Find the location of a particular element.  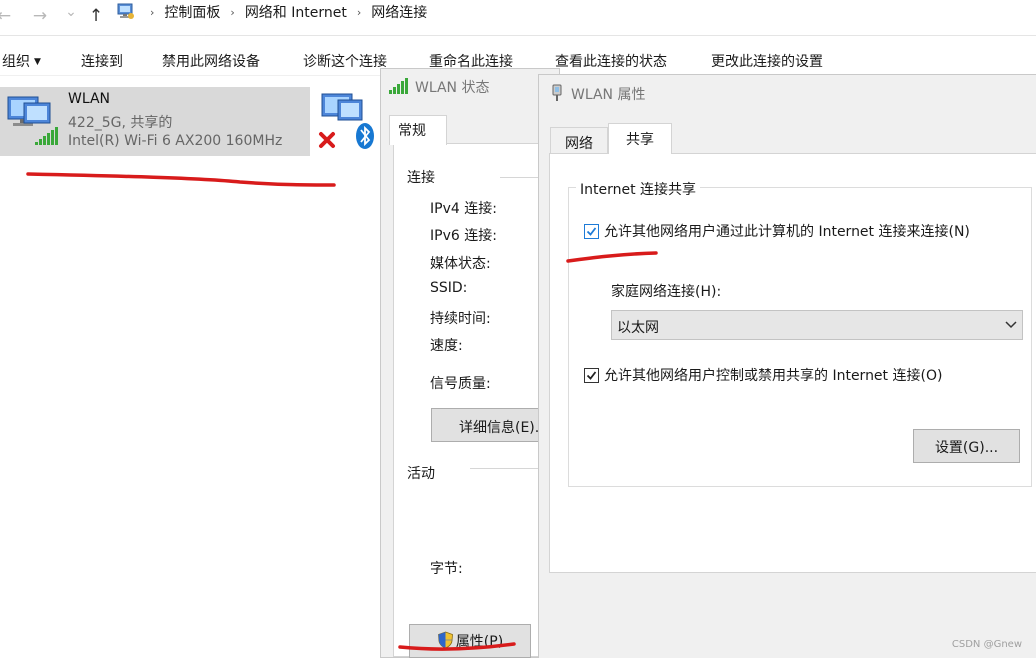

status-dialog-title: WLAN 状态 is located at coordinates (439, 87).